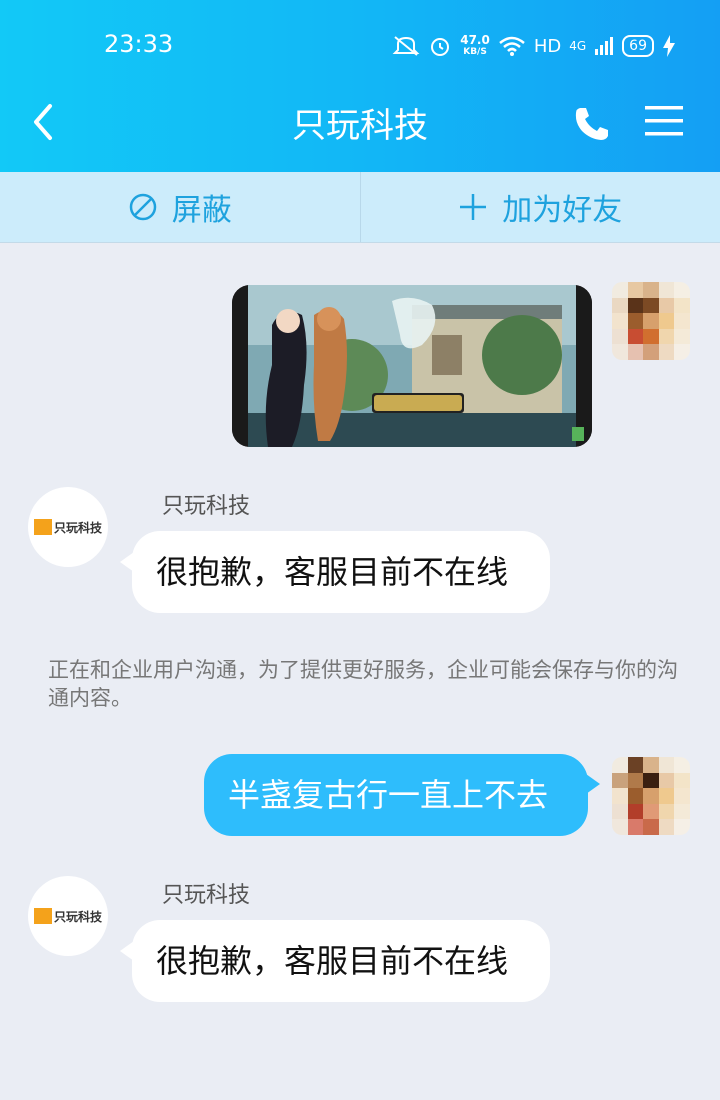 The image size is (720, 1100). Describe the element at coordinates (638, 46) in the screenshot. I see `battery-indicator: 69` at that location.